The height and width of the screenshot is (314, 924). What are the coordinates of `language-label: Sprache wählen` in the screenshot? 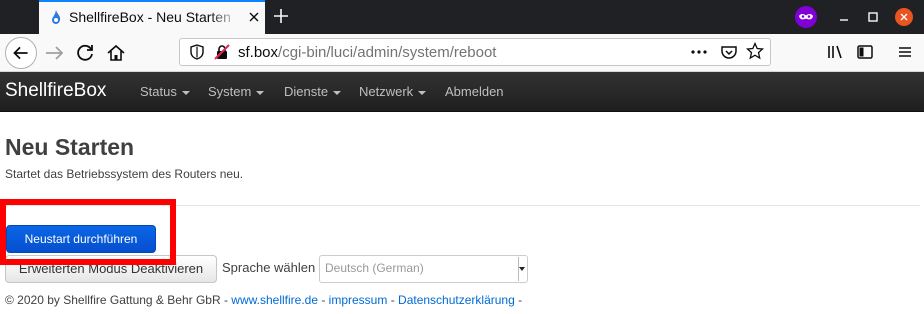 It's located at (269, 267).